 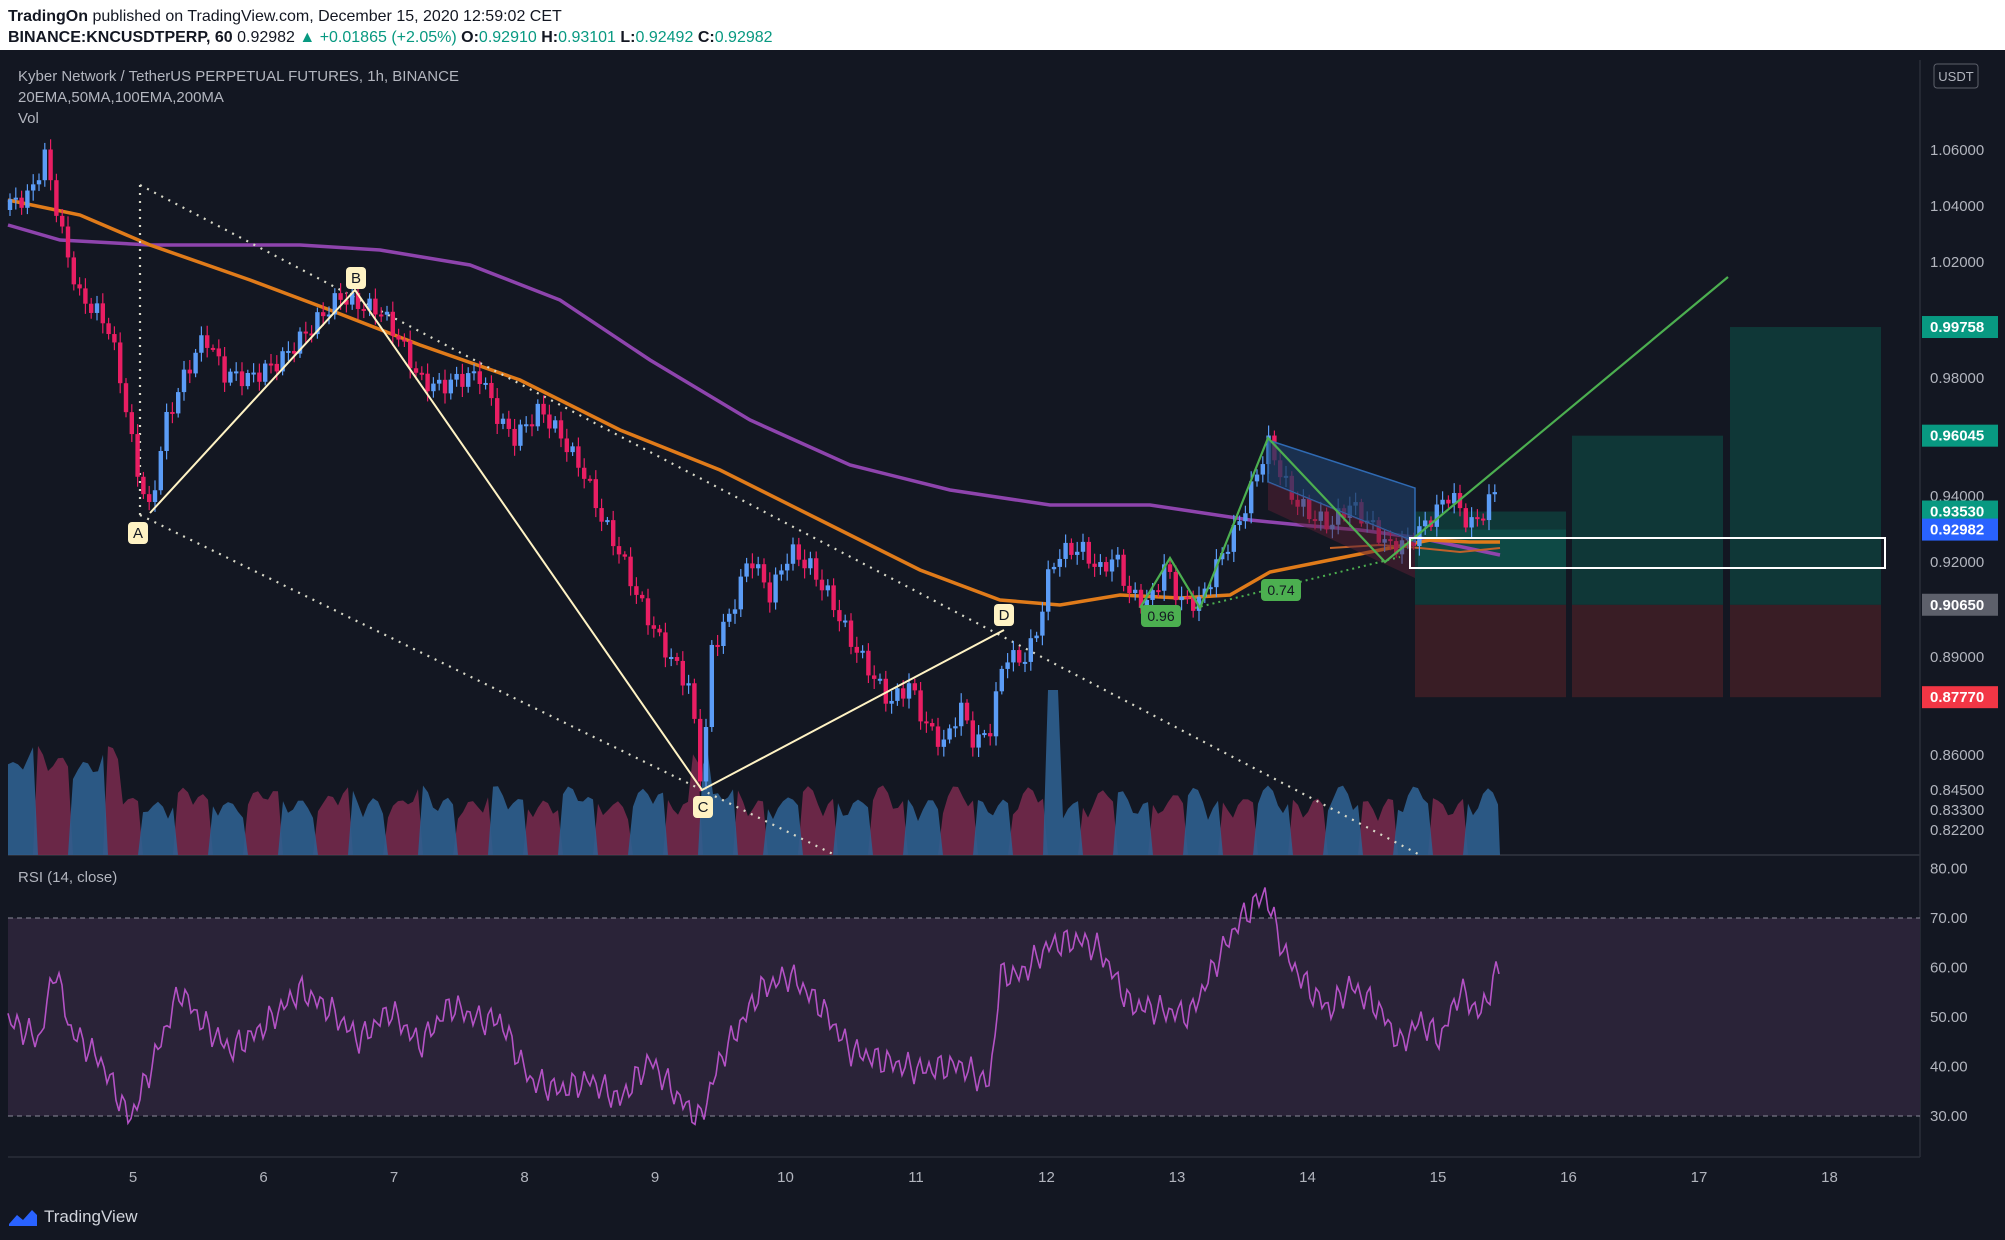 I want to click on fib-ratio-label: 0.96, so click(x=1160, y=616).